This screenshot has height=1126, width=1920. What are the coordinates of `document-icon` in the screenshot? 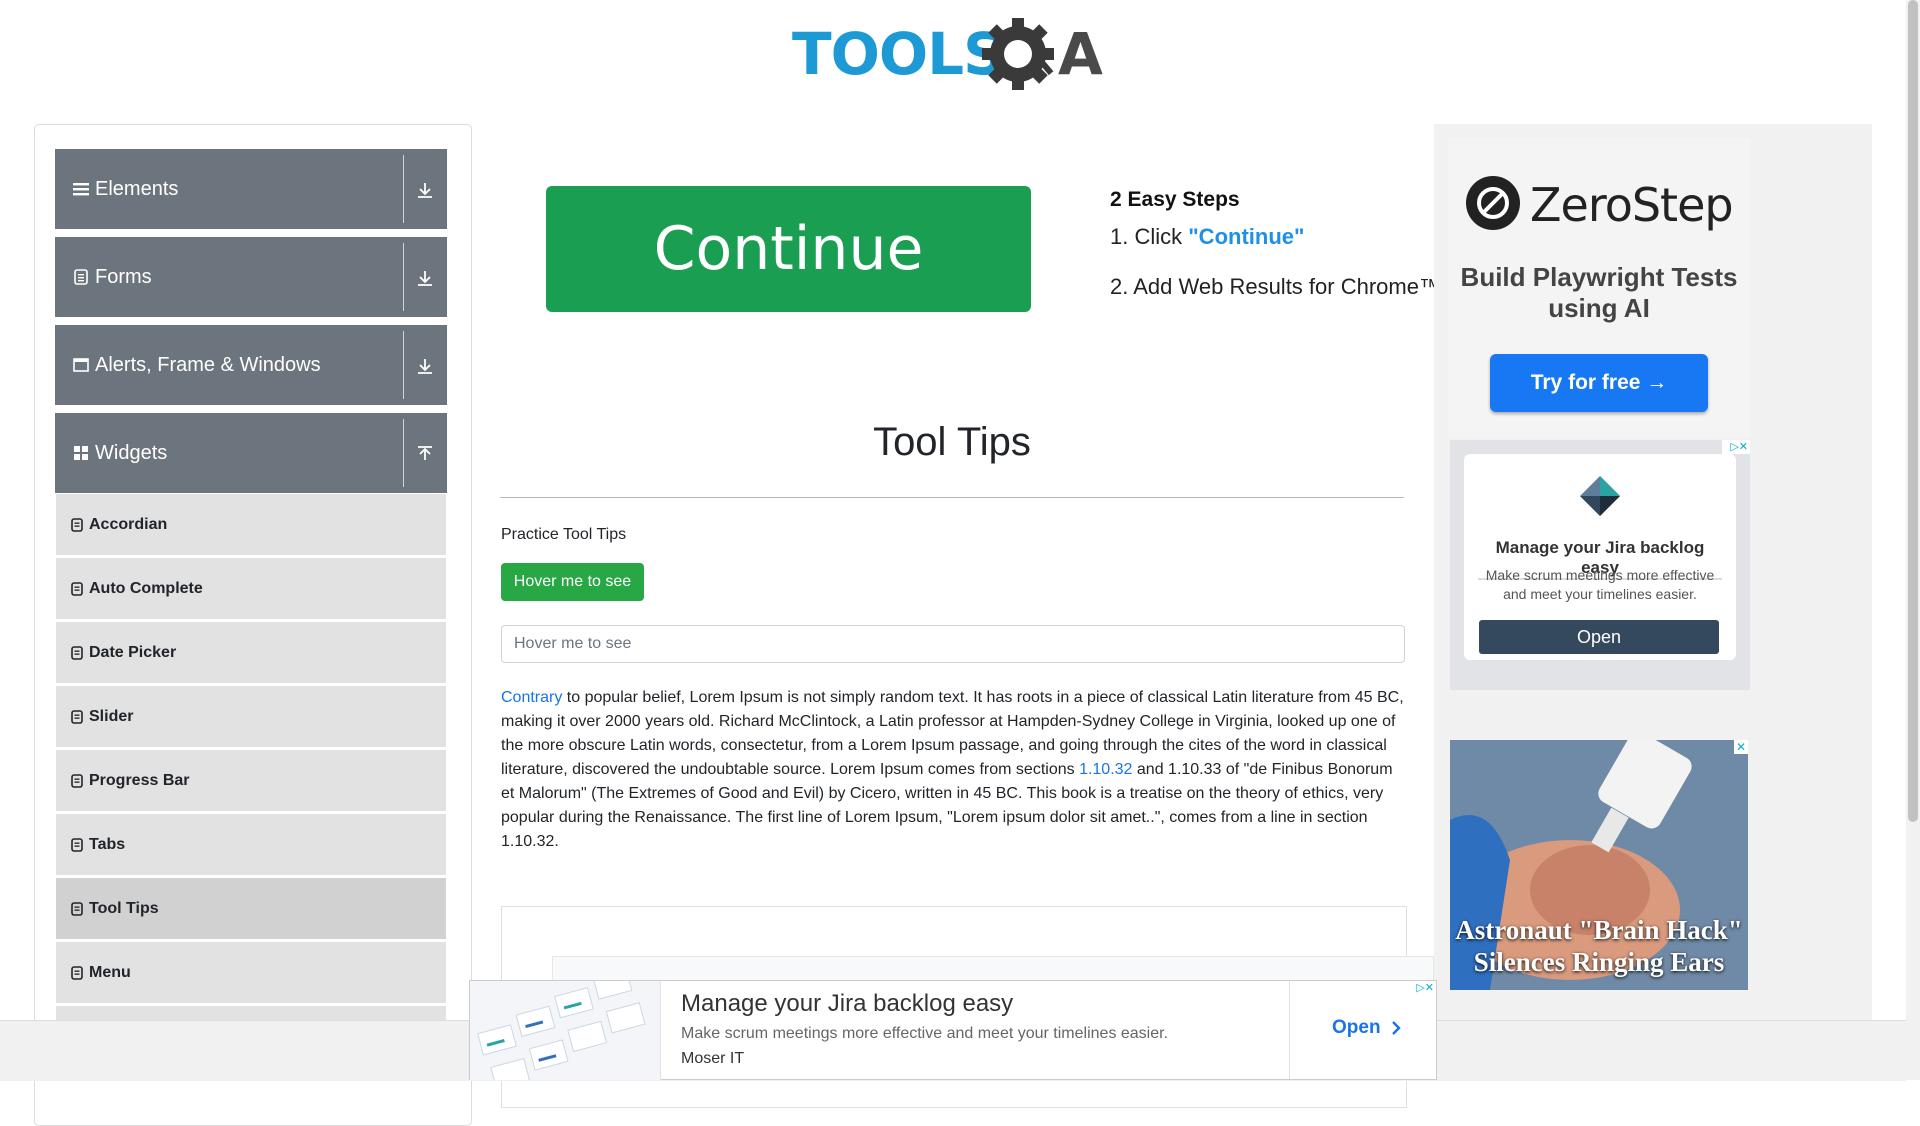 It's located at (81, 277).